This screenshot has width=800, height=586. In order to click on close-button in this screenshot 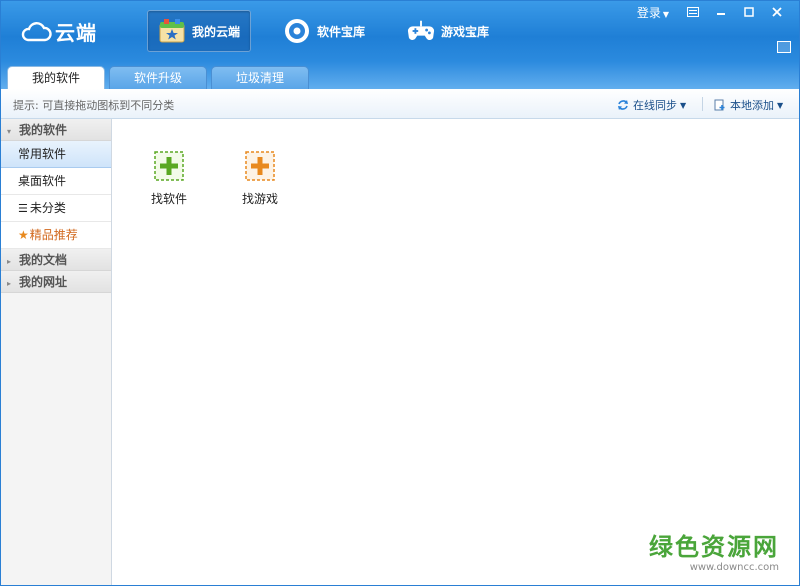, I will do `click(777, 12)`.